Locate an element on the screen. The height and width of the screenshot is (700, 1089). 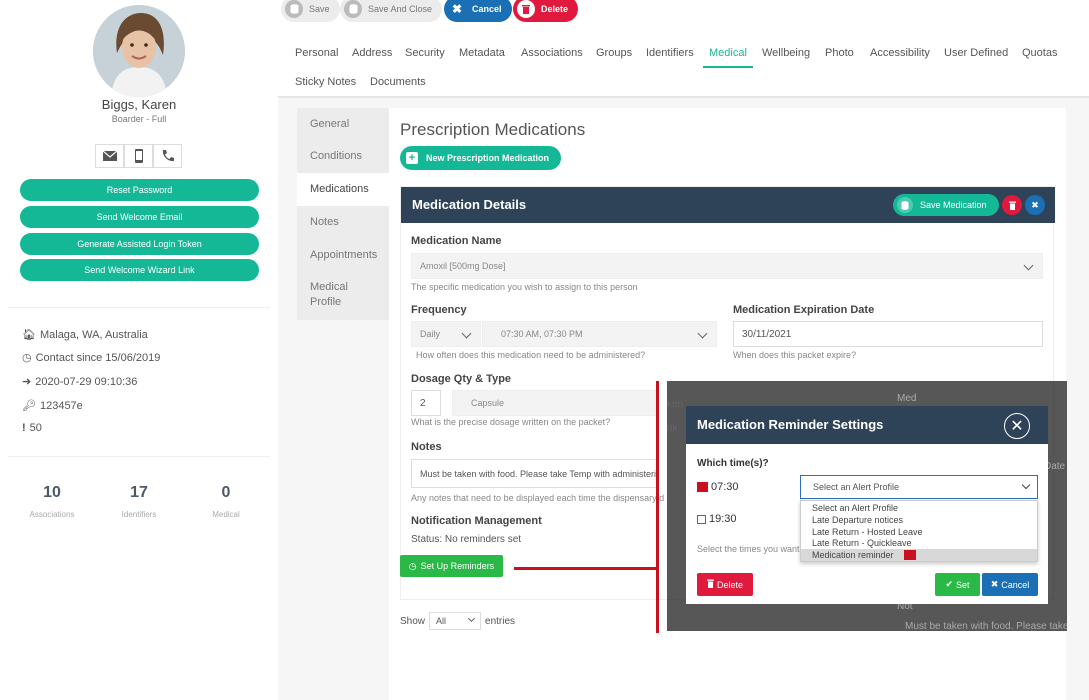
modal-cancel-button: ✖ Cancel is located at coordinates (1010, 584).